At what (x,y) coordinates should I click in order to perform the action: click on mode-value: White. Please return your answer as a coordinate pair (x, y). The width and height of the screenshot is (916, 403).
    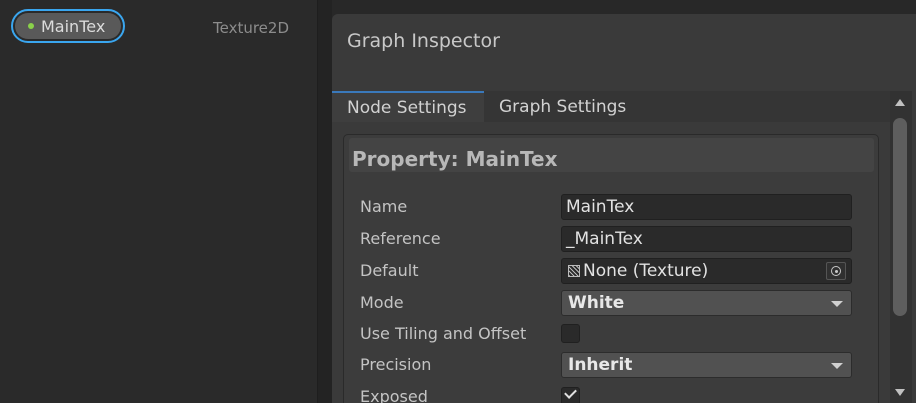
    Looking at the image, I should click on (596, 303).